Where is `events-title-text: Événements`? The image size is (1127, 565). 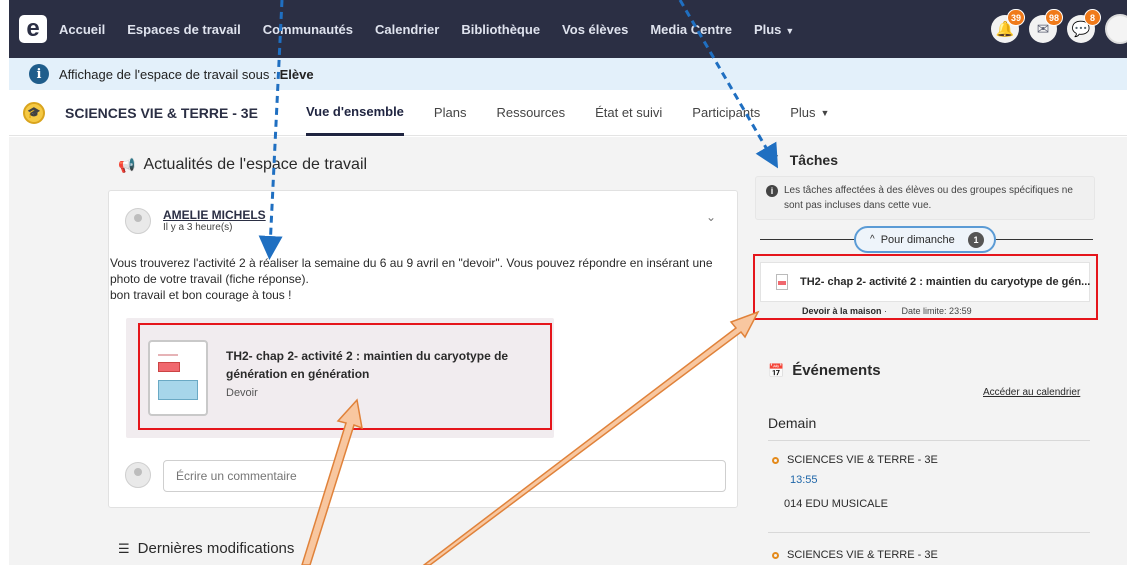 events-title-text: Événements is located at coordinates (836, 370).